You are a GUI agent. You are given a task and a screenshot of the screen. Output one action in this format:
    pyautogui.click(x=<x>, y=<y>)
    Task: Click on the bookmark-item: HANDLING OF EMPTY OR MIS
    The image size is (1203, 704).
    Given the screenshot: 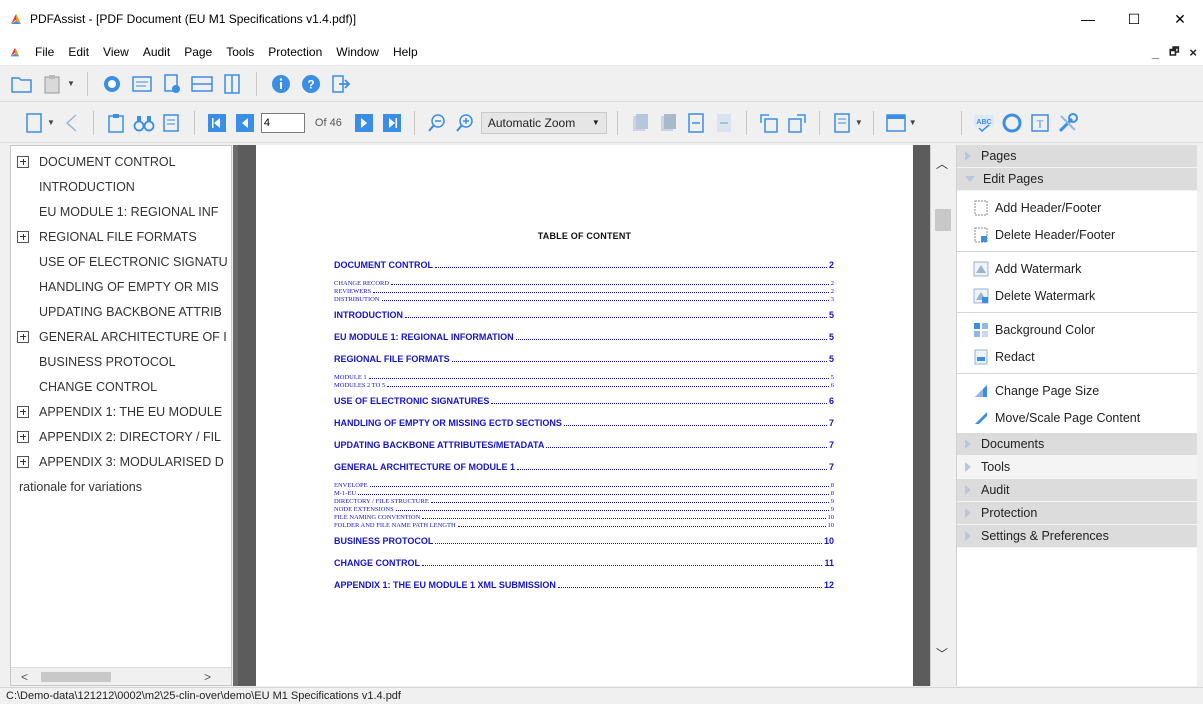 What is the action you would take?
    pyautogui.click(x=121, y=286)
    